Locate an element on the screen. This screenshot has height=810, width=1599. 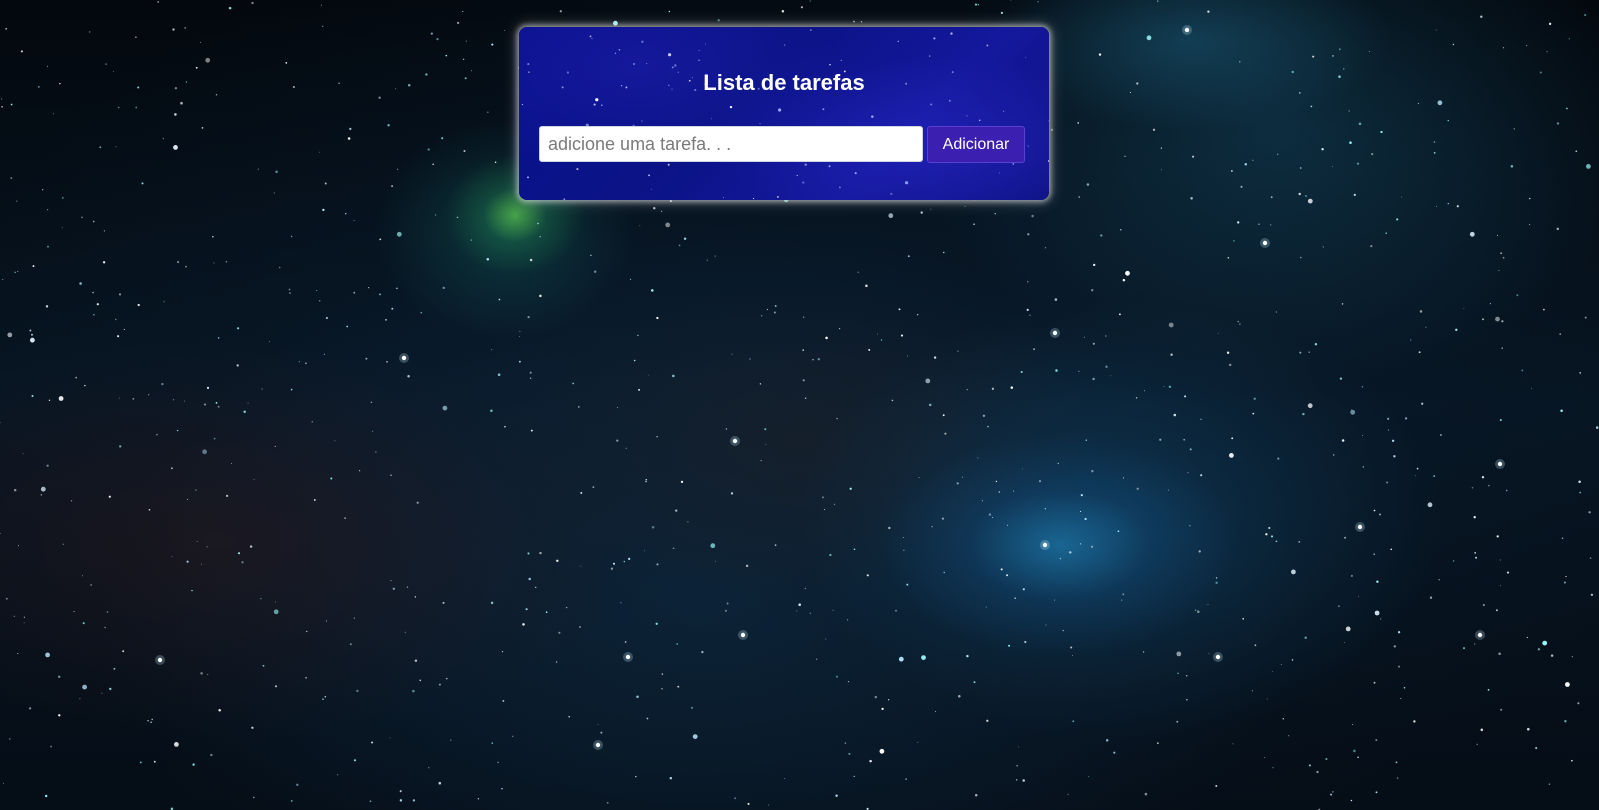
task-input is located at coordinates (731, 144).